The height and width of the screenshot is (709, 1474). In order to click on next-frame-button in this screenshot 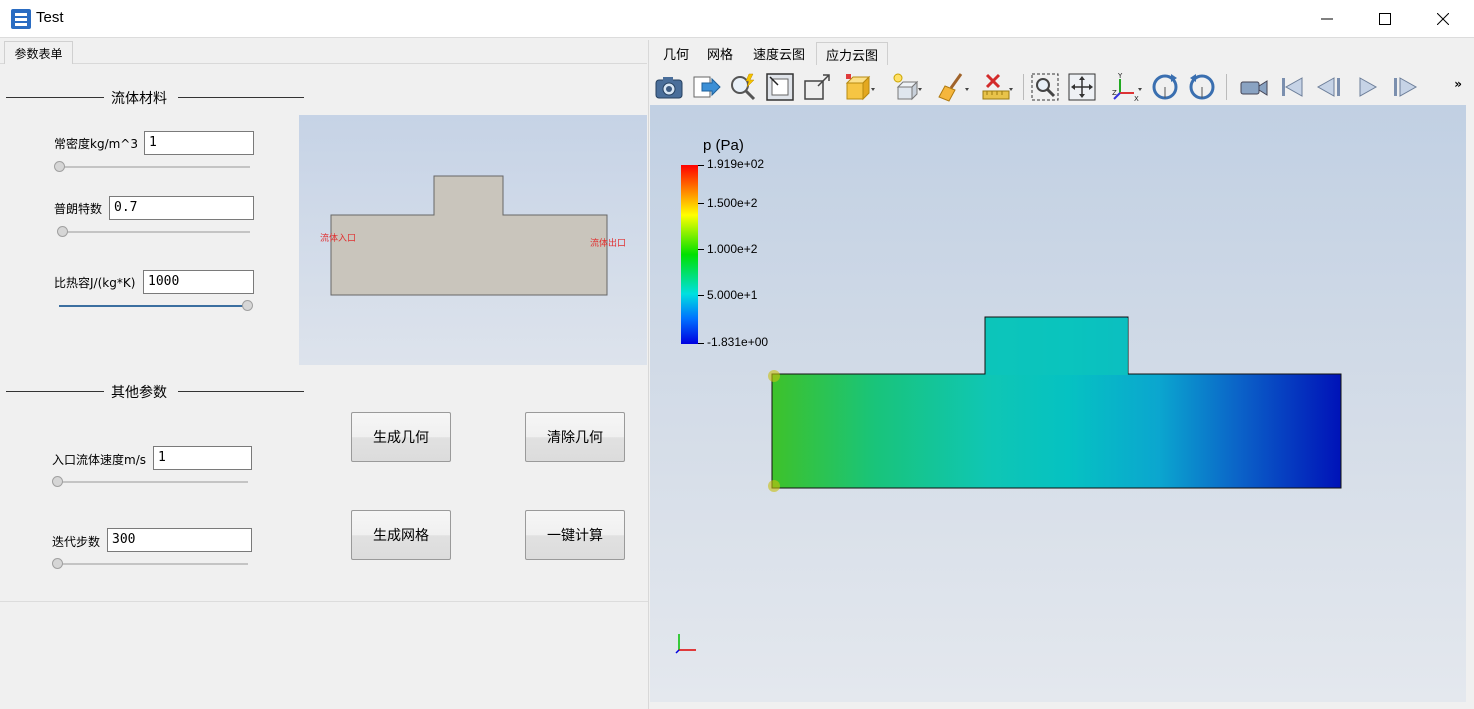, I will do `click(1404, 87)`.